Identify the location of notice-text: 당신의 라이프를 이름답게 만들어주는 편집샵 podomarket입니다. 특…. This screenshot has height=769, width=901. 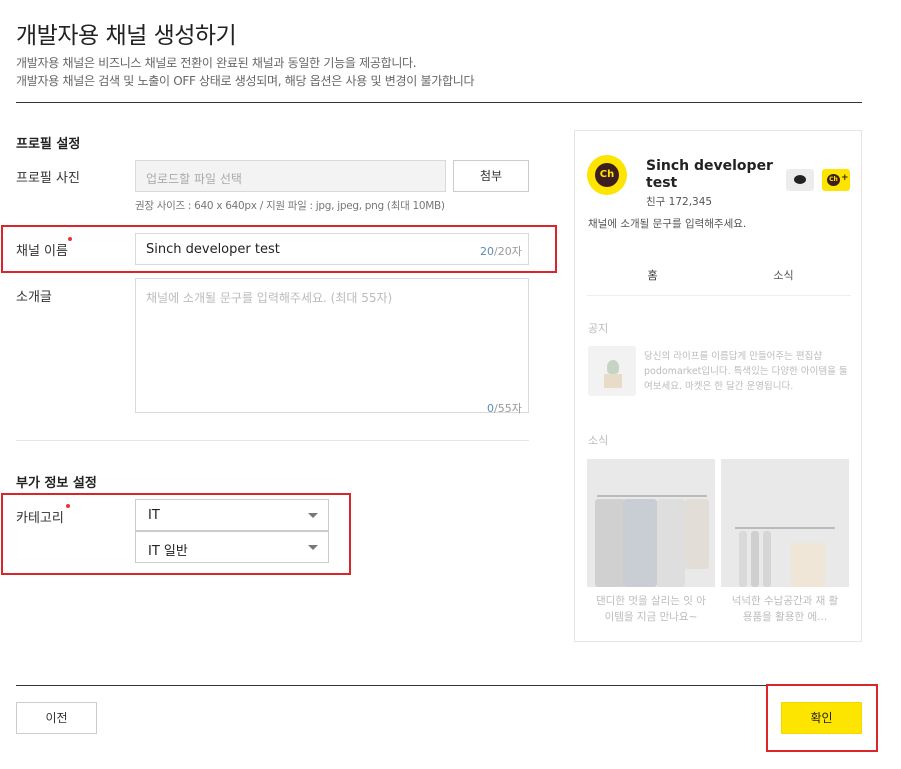
(746, 371).